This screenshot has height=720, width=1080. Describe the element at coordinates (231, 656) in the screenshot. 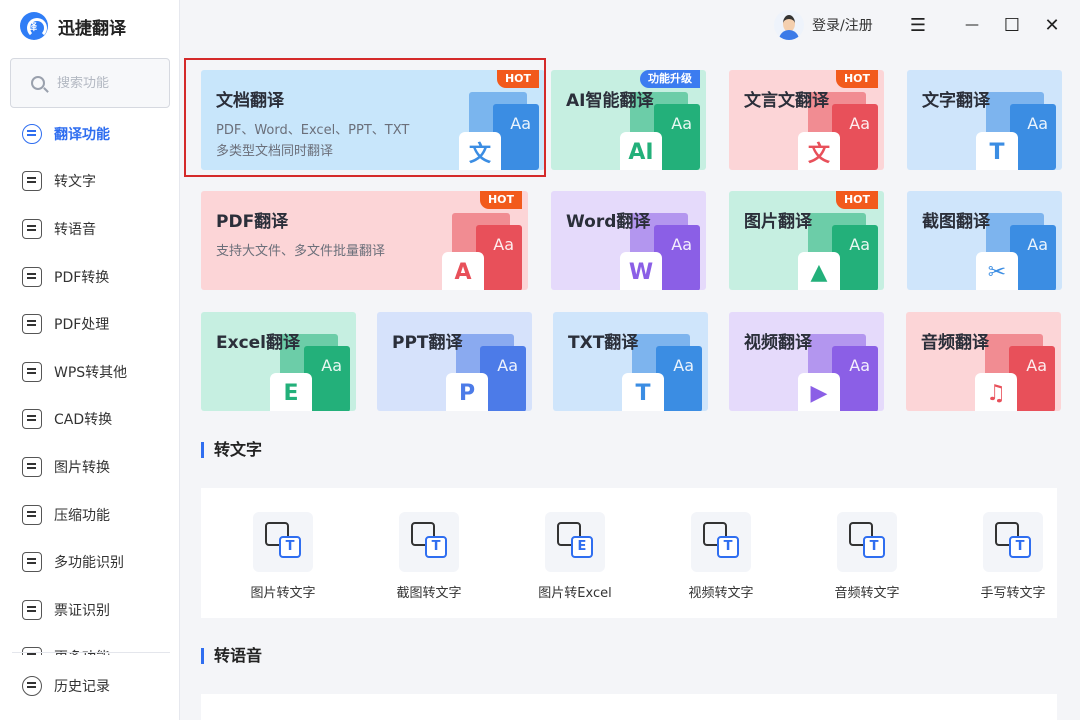

I see `section-title-to-speech: 转语音` at that location.